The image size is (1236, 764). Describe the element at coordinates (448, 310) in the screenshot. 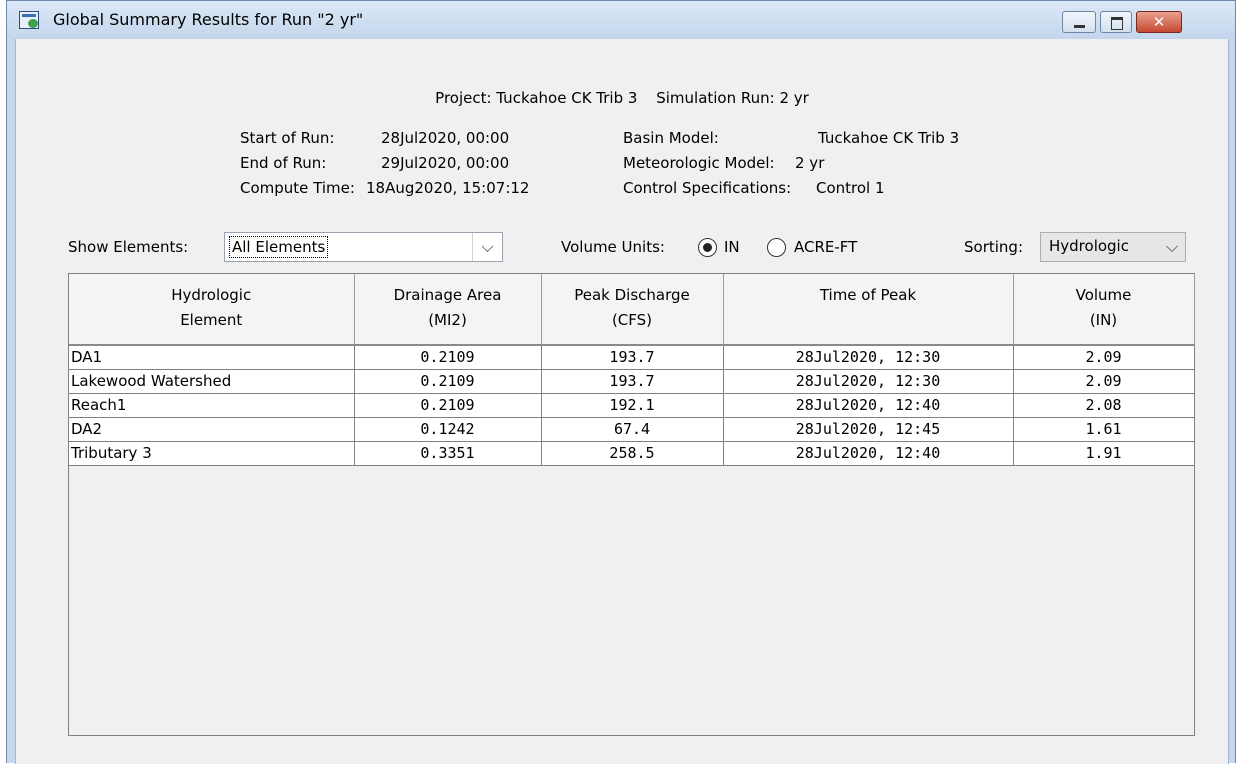

I see `column-header-drainage-area: Drainage Area (MI2)` at that location.